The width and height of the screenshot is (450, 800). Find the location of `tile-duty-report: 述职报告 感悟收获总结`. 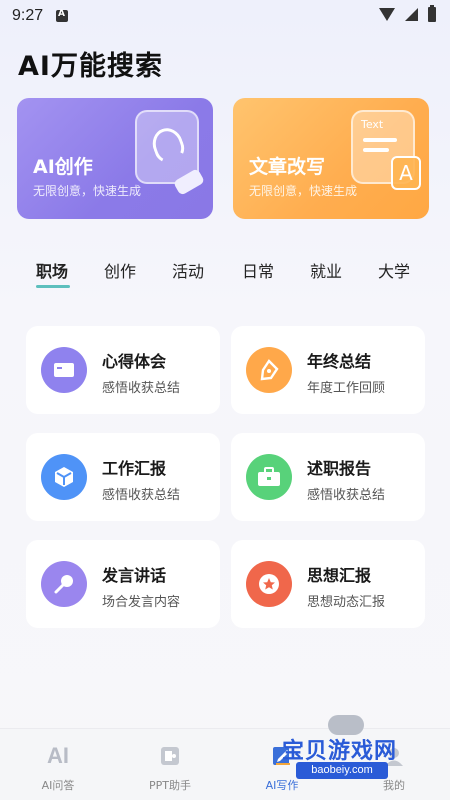

tile-duty-report: 述职报告 感悟收获总结 is located at coordinates (328, 477).